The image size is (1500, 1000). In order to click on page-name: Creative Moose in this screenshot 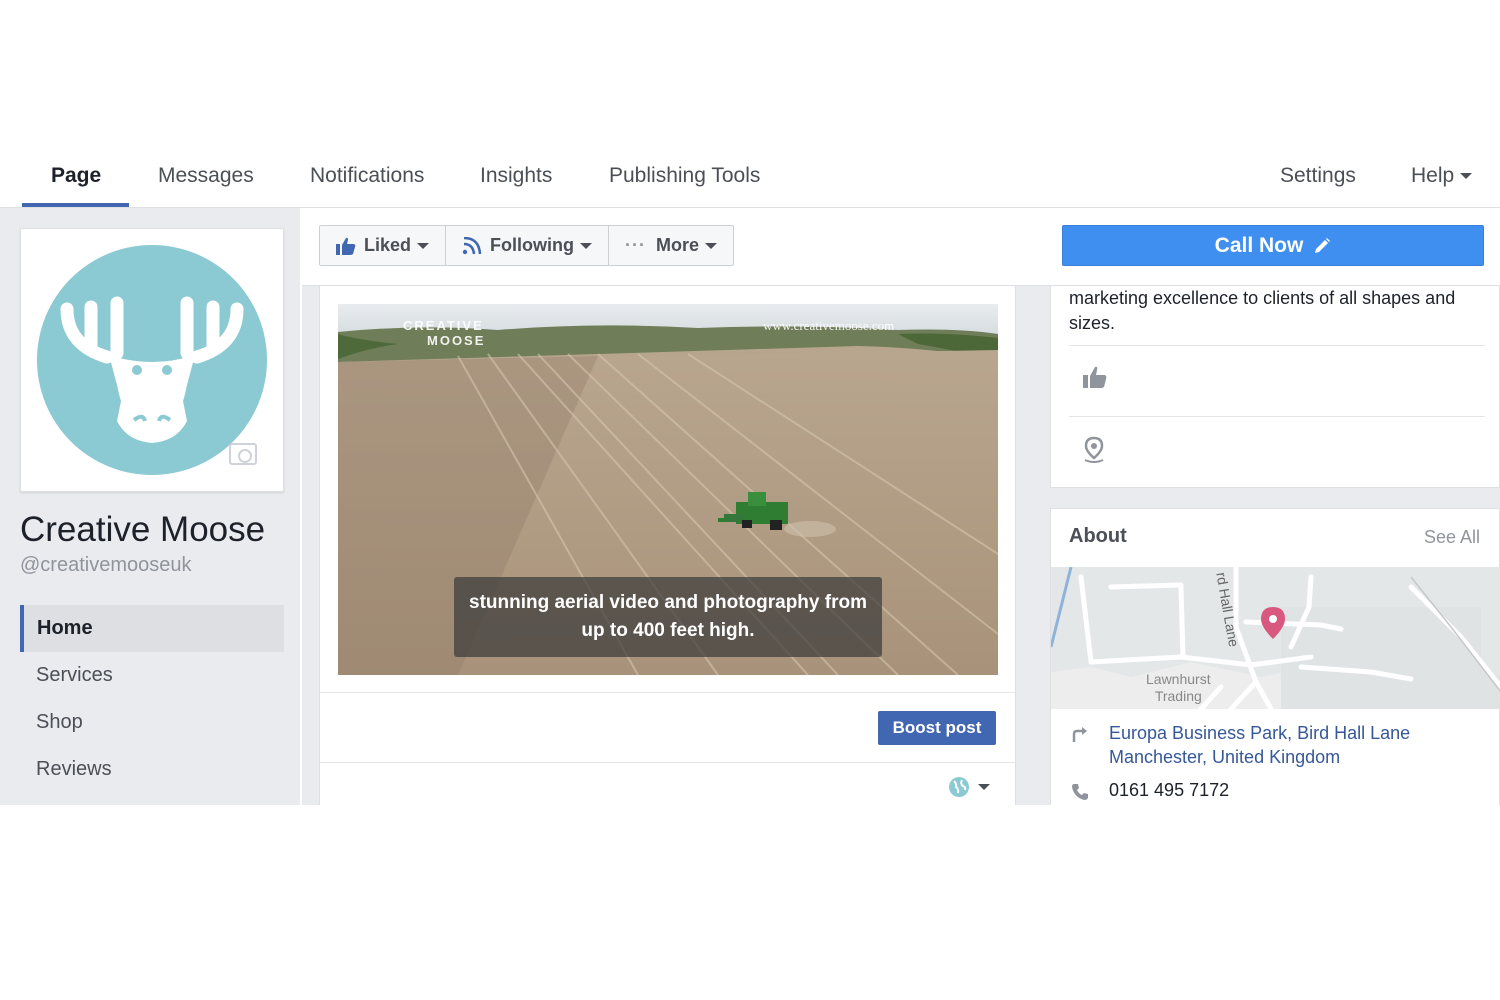, I will do `click(143, 529)`.